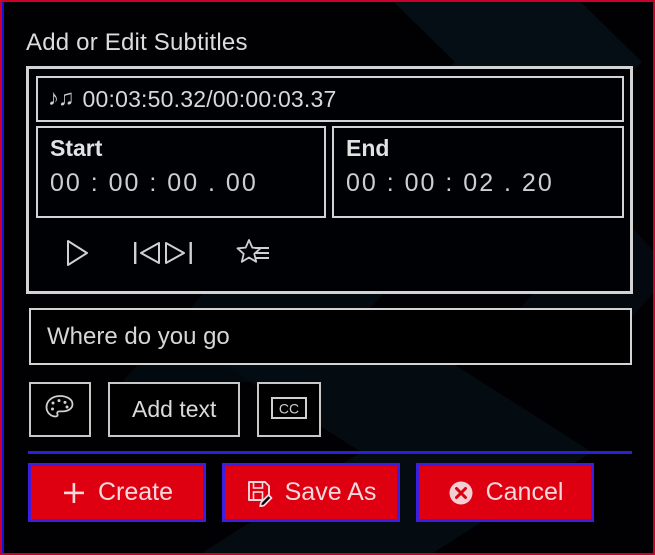 This screenshot has height=555, width=655. I want to click on create-label: Create, so click(135, 492).